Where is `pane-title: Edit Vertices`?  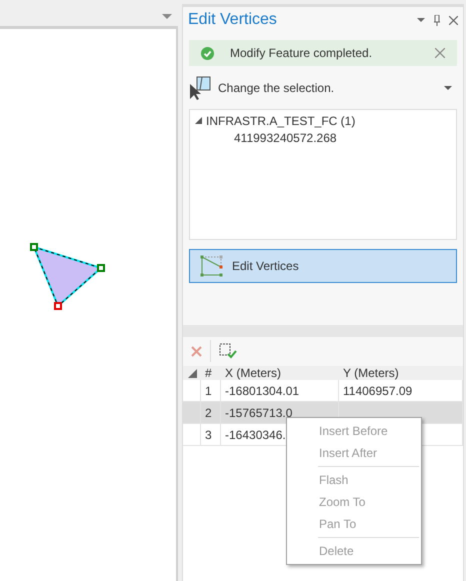
pane-title: Edit Vertices is located at coordinates (232, 20).